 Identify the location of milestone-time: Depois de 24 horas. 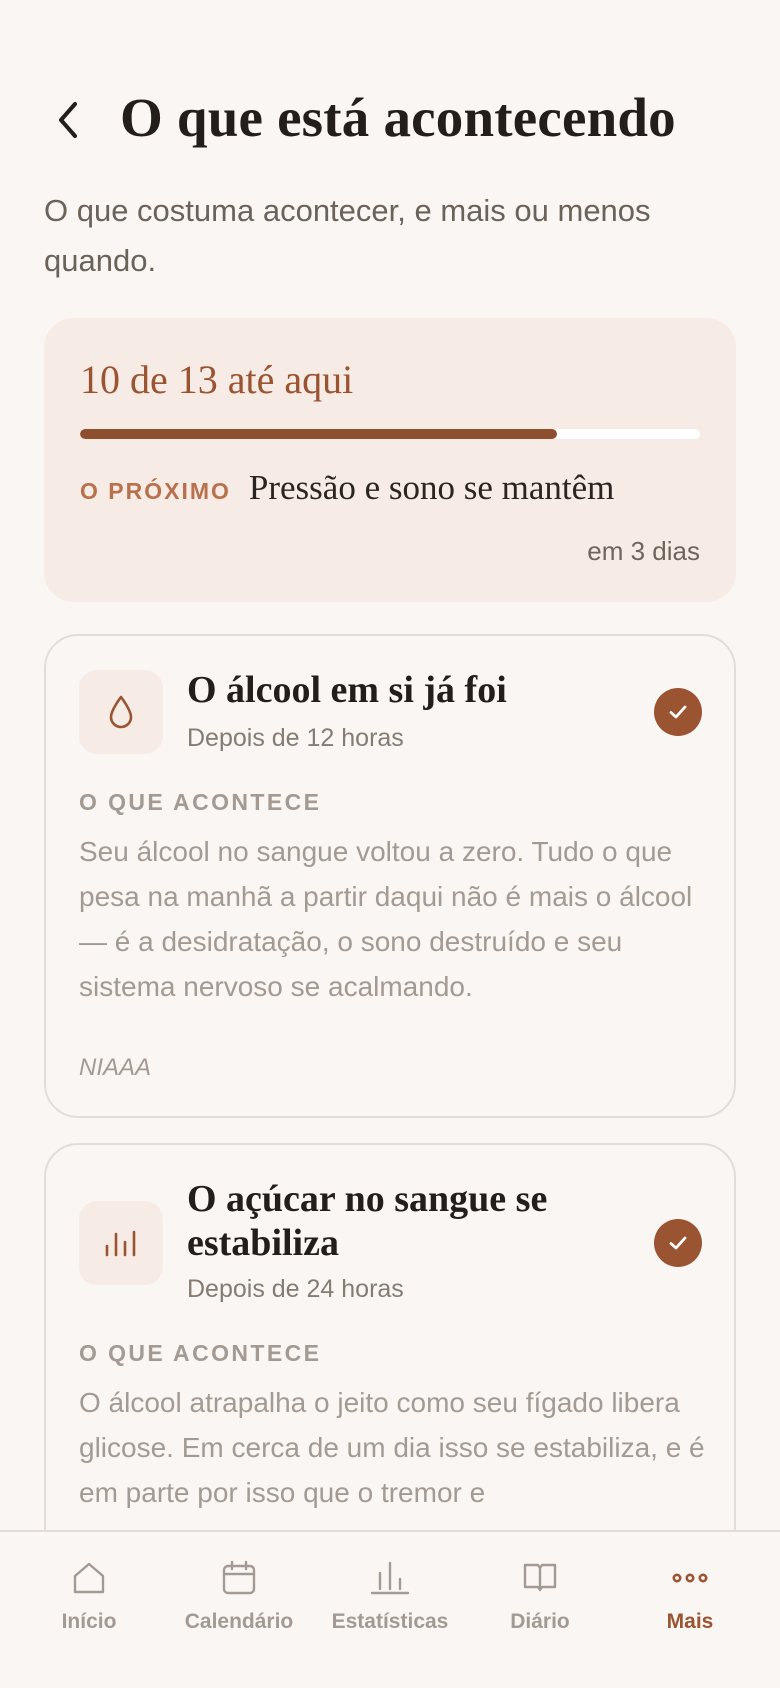
(295, 1289).